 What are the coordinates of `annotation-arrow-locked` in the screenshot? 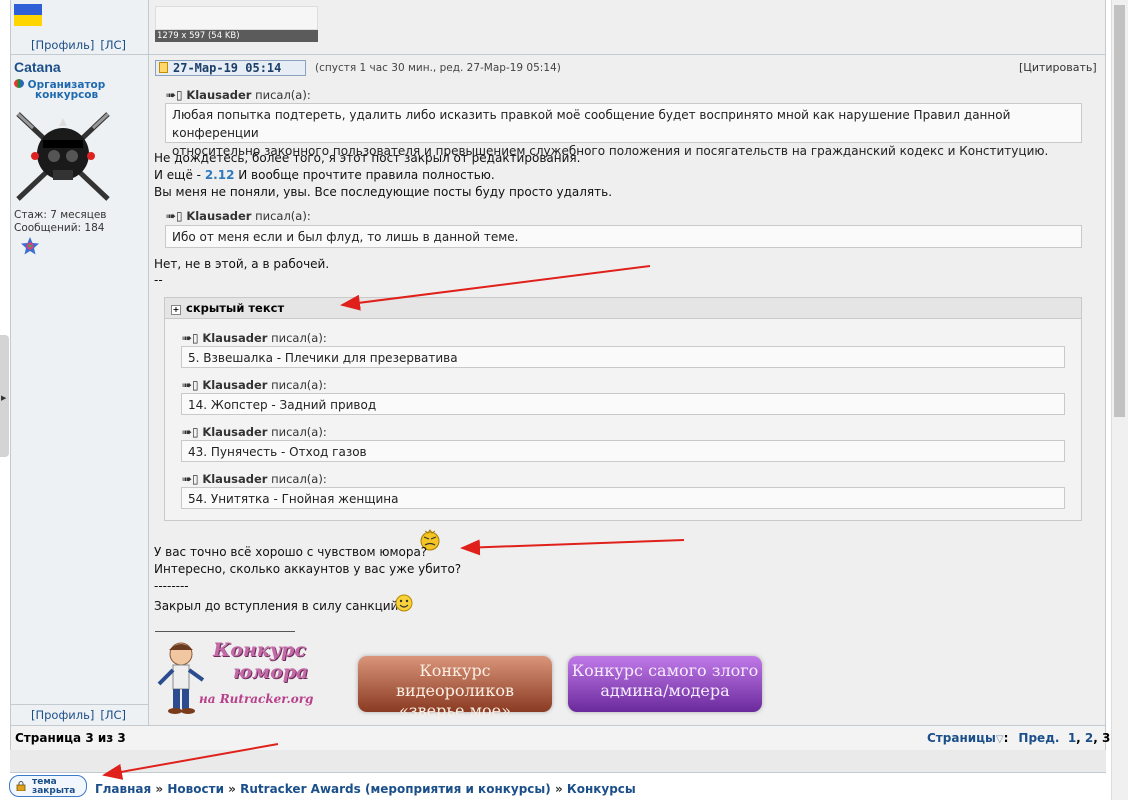 It's located at (190, 761).